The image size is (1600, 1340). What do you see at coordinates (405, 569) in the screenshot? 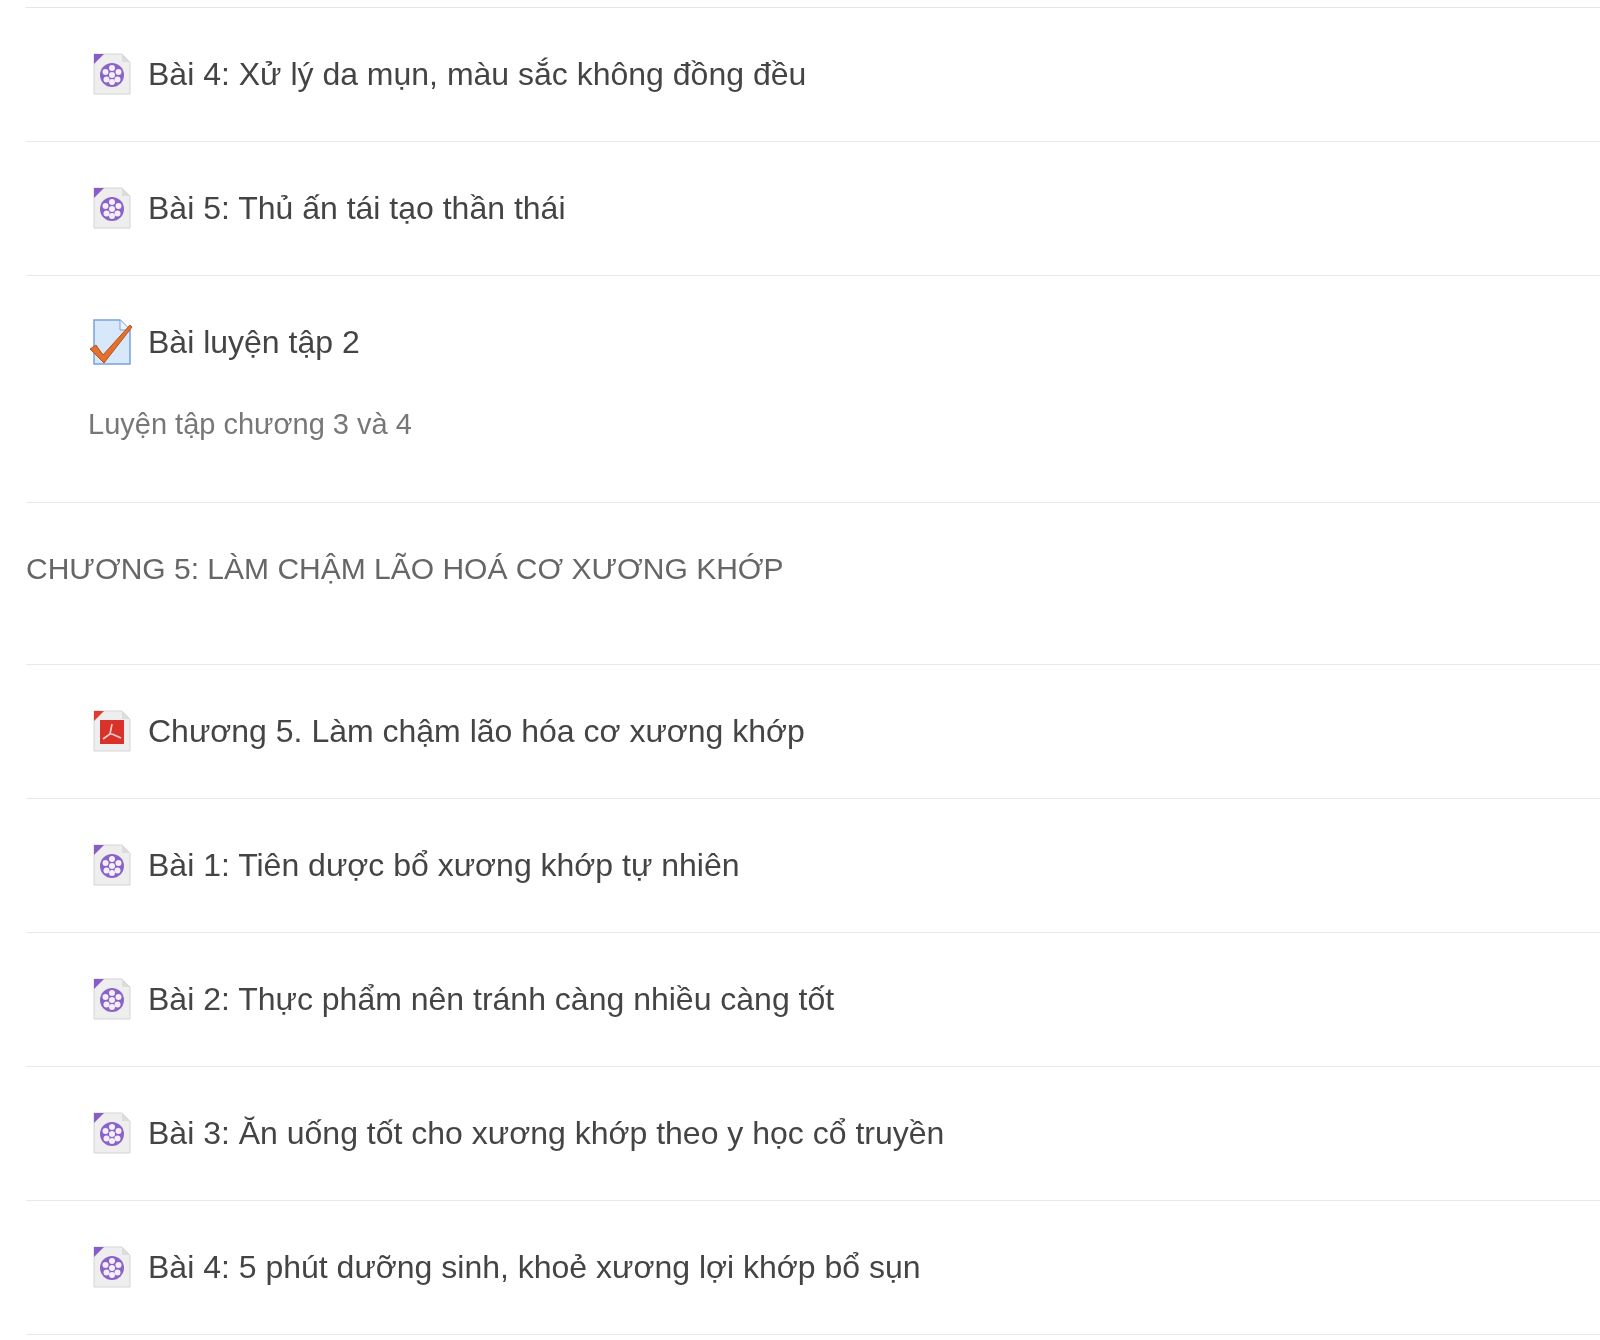
I see `section-heading: CHƯƠNG 5: LÀM CHẬM LÃO HOÁ CƠ XƯƠNG KHỚP` at bounding box center [405, 569].